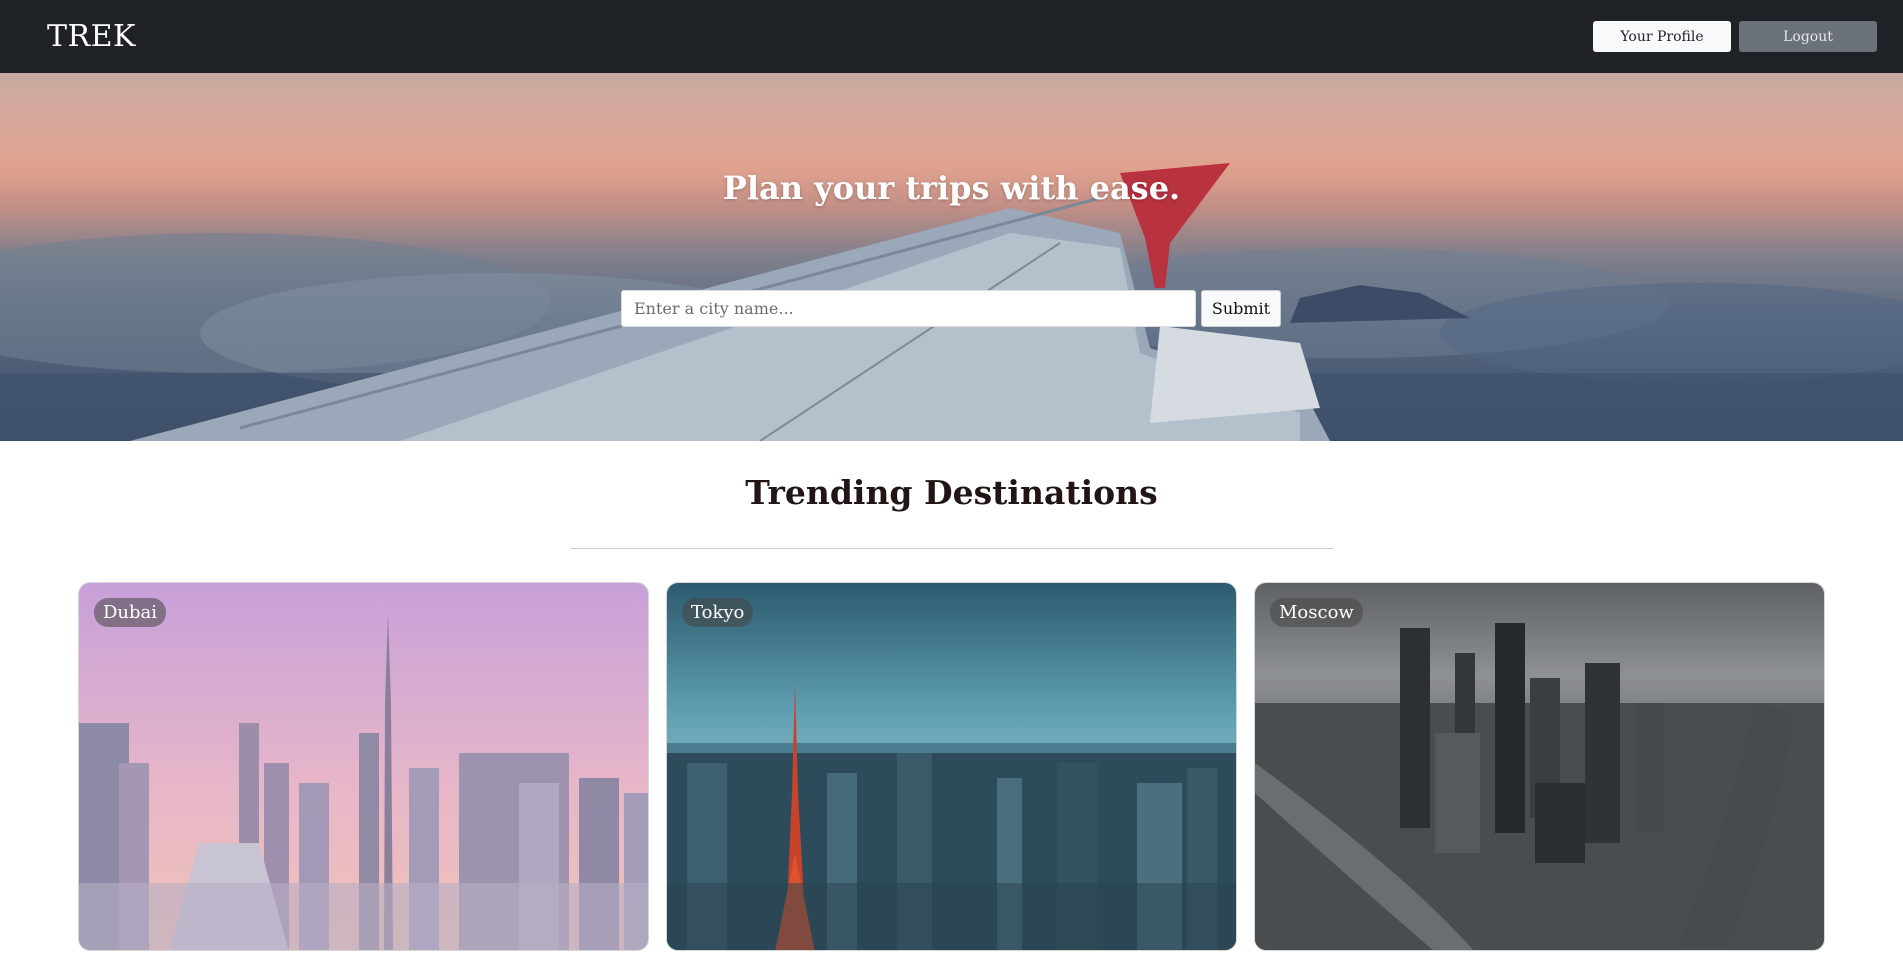  I want to click on dubai-skyline-image, so click(363, 766).